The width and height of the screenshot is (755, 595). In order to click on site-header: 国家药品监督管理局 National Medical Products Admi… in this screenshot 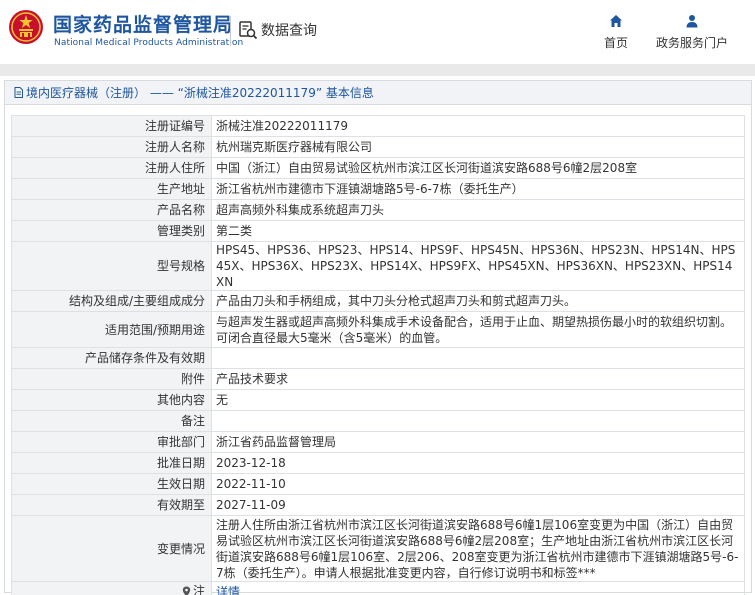, I will do `click(377, 32)`.